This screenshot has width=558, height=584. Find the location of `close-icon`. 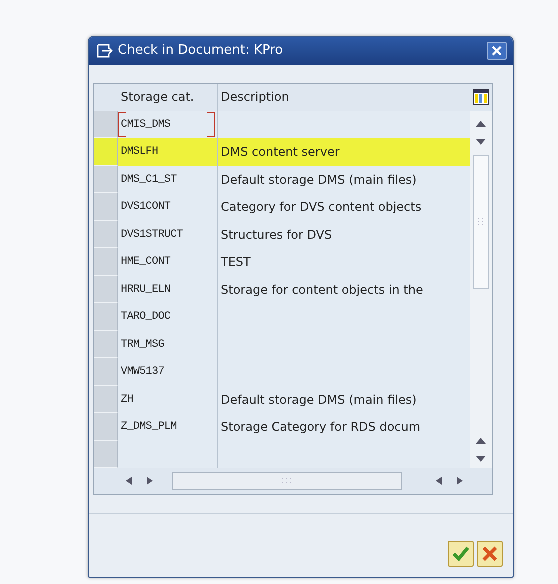

close-icon is located at coordinates (497, 51).